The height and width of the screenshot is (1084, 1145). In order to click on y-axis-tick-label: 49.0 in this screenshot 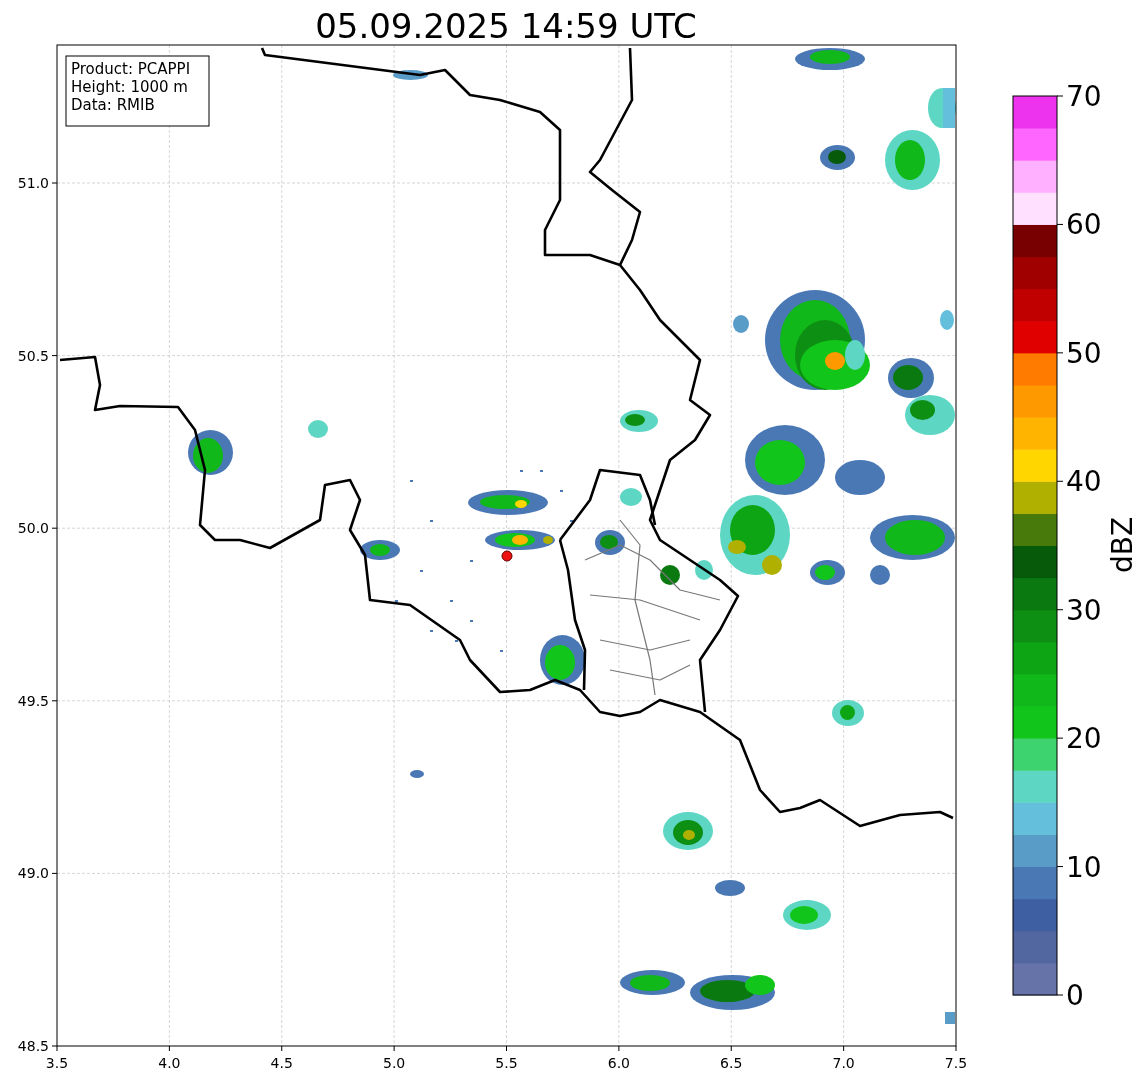, I will do `click(33, 873)`.